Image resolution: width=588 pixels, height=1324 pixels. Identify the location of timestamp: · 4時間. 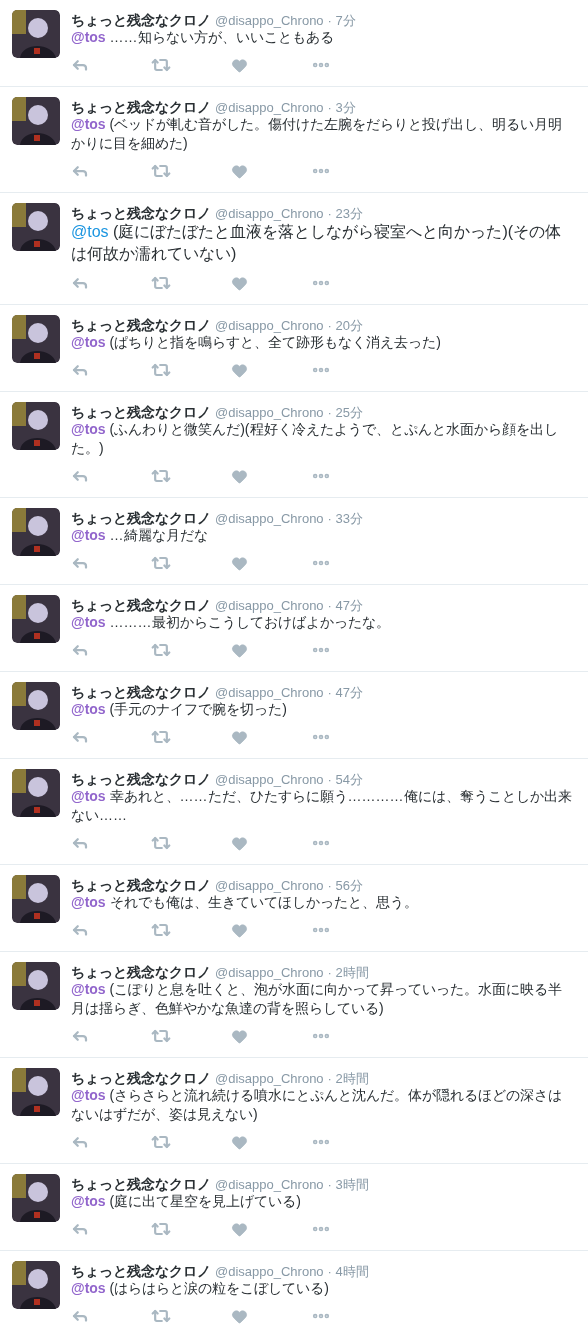
(348, 1272).